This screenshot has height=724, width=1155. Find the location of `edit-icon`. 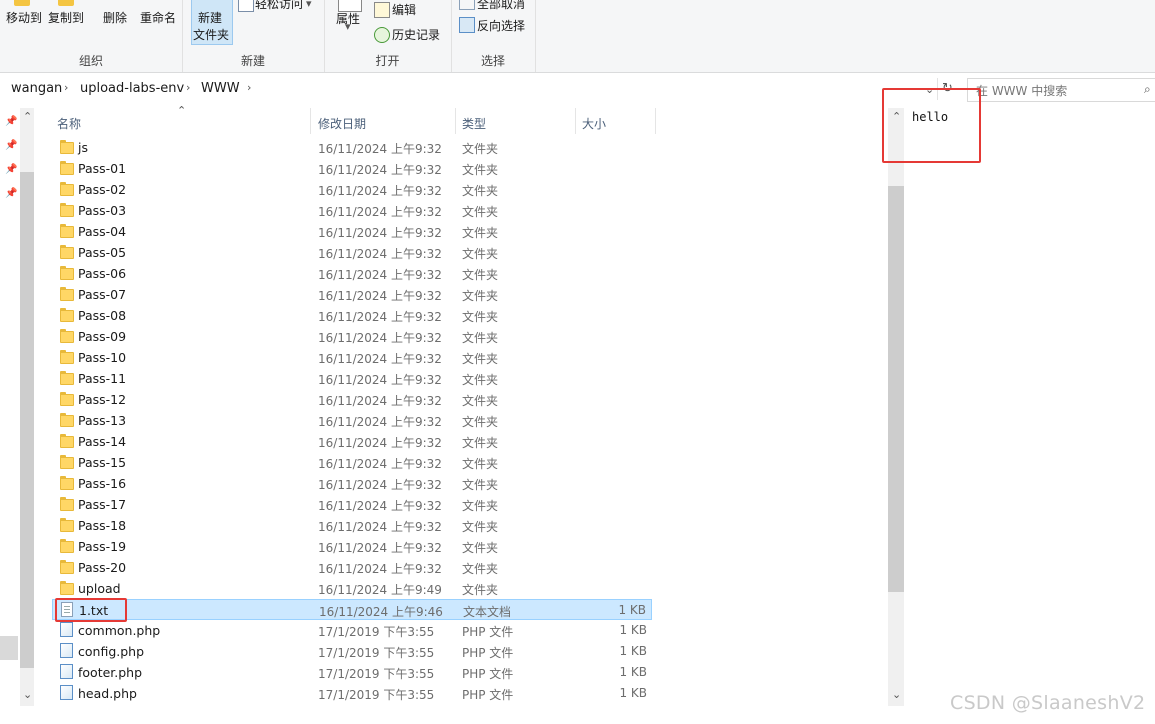

edit-icon is located at coordinates (382, 10).